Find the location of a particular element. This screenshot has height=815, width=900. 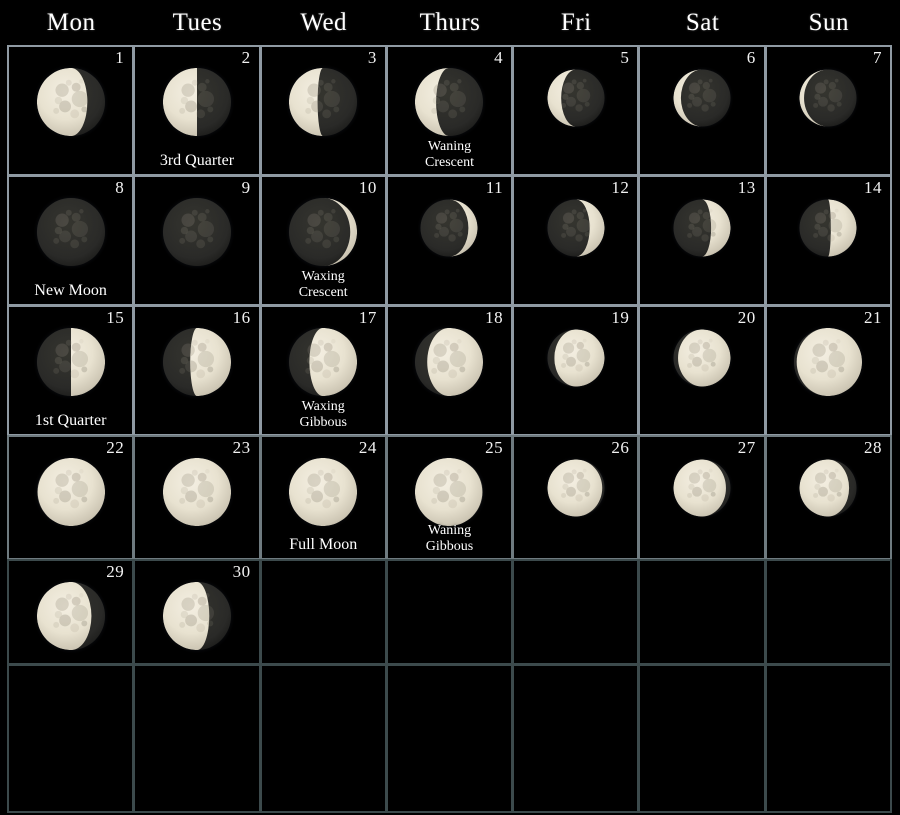

day-number: 17 is located at coordinates (367, 317).